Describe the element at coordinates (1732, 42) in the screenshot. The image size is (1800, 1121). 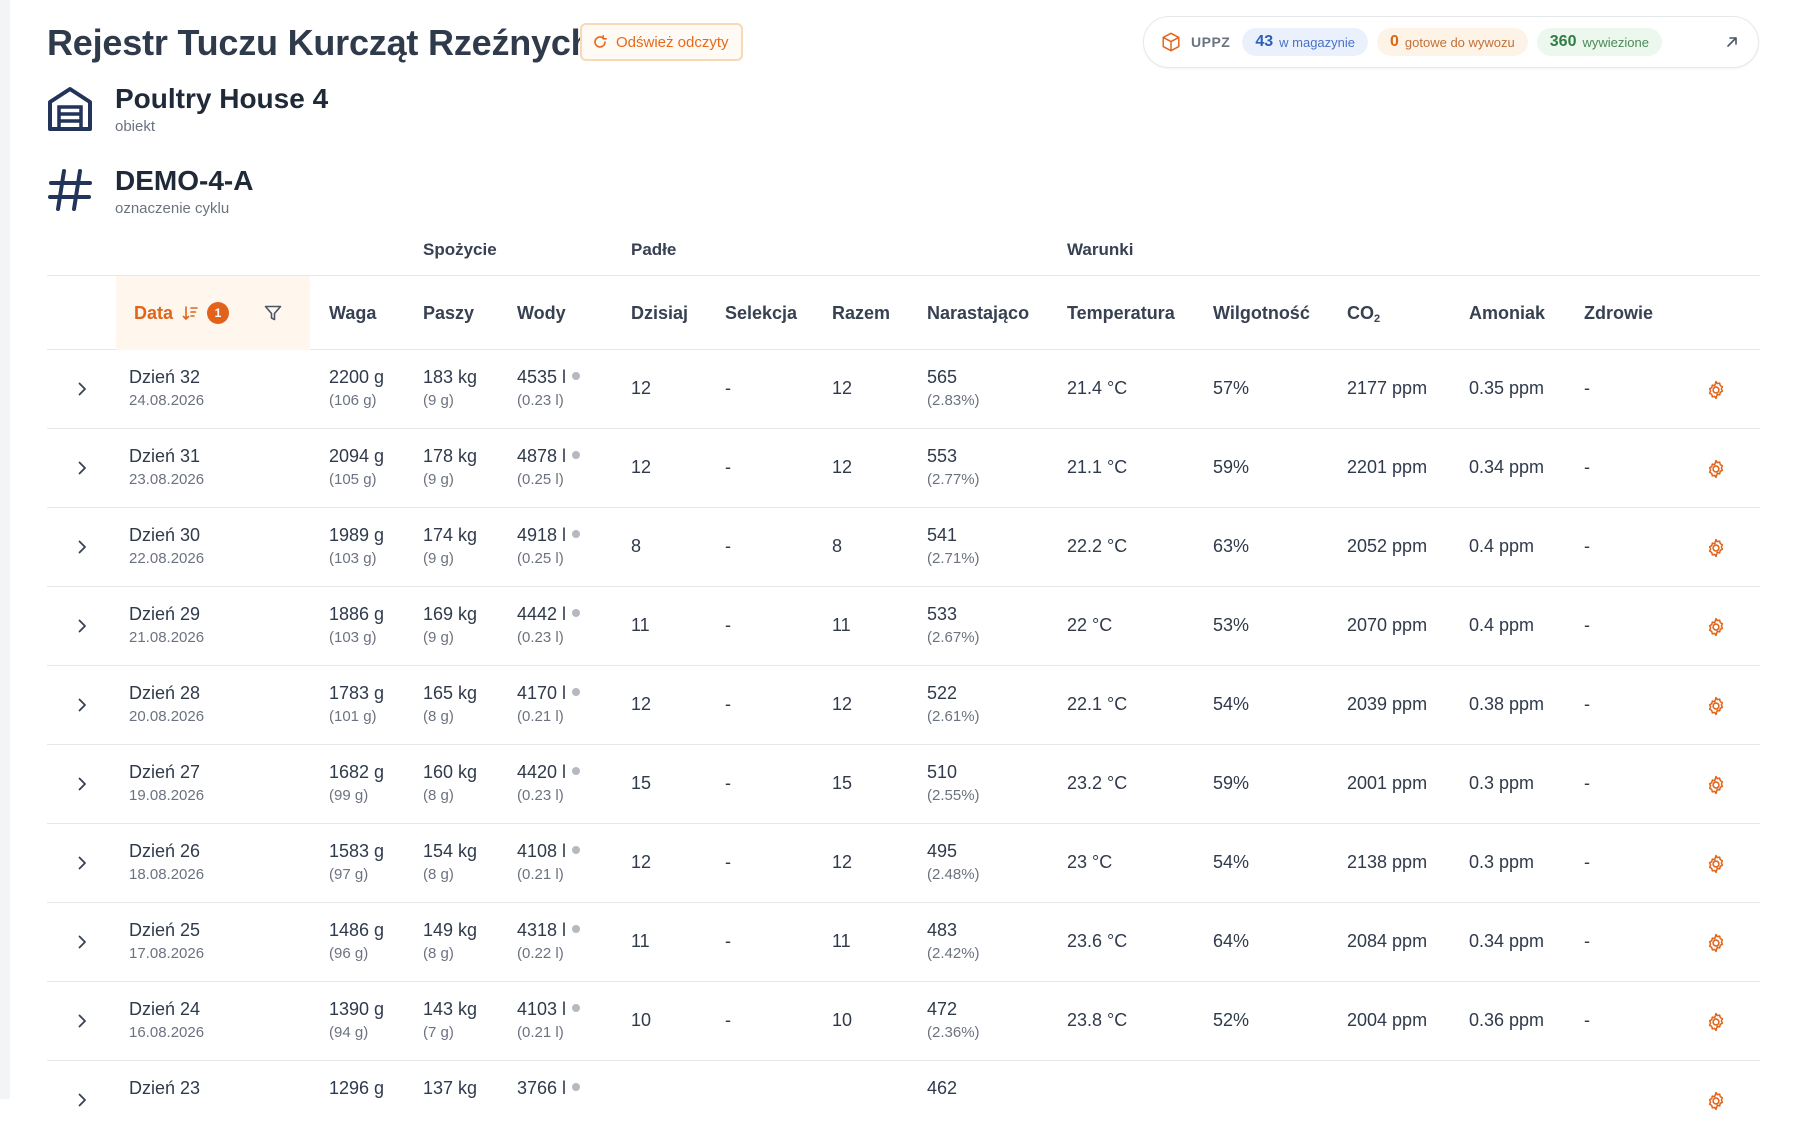
I see `open-uppz-button` at that location.